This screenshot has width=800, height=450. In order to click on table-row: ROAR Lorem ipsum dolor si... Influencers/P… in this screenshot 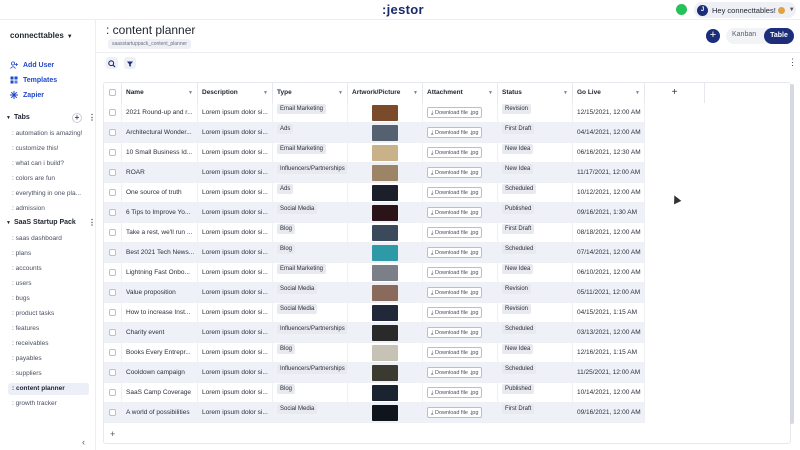, I will do `click(374, 173)`.